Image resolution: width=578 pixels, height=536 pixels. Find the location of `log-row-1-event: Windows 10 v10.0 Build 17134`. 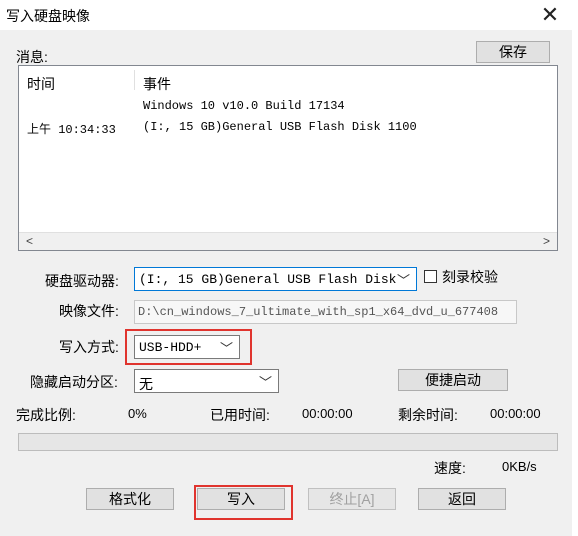

log-row-1-event: Windows 10 v10.0 Build 17134 is located at coordinates (244, 106).